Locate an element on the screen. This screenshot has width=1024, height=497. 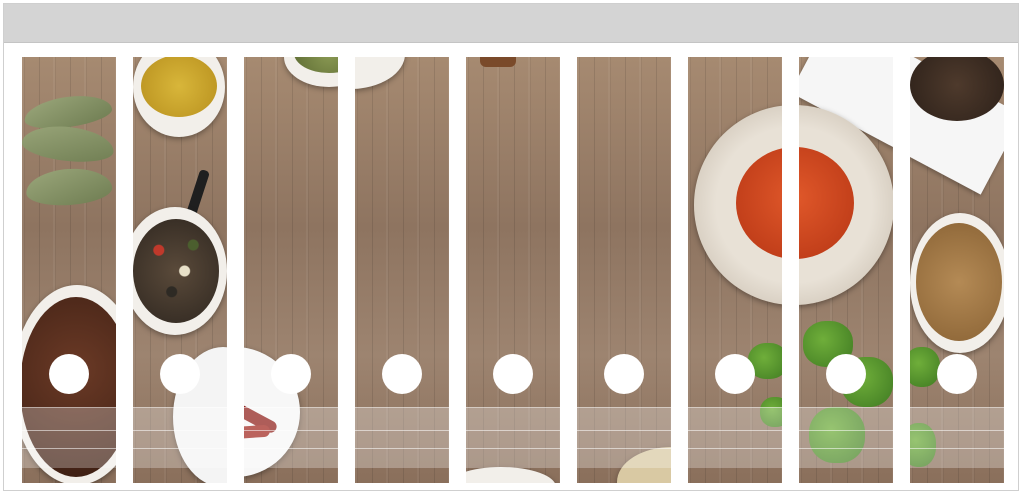
peppercorn-bowl is located at coordinates (180, 271).